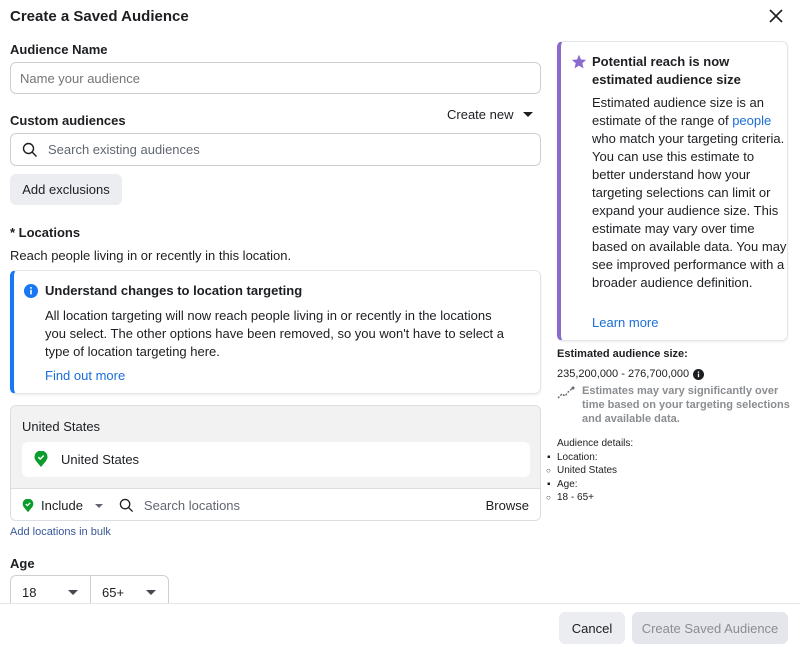 This screenshot has width=800, height=647. I want to click on detail-item: ▪ Age:, so click(590, 485).